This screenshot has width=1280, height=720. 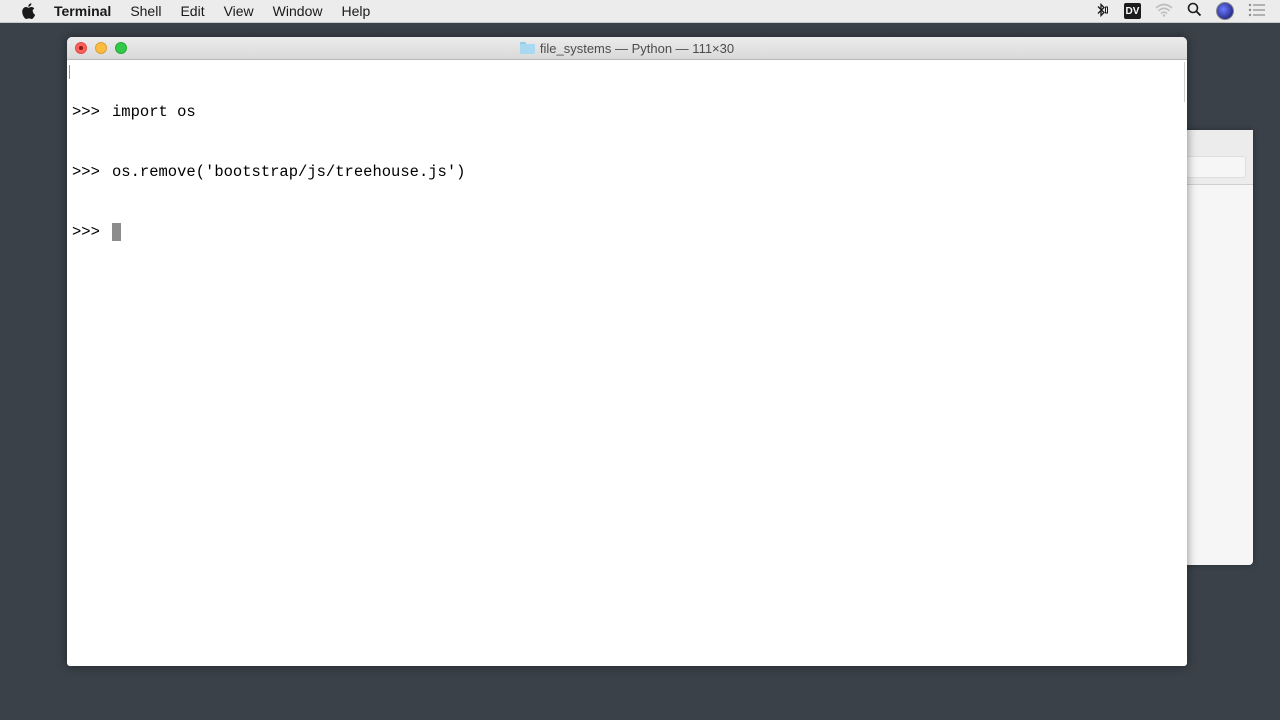 I want to click on background-window-toolbar, so click(x=1216, y=157).